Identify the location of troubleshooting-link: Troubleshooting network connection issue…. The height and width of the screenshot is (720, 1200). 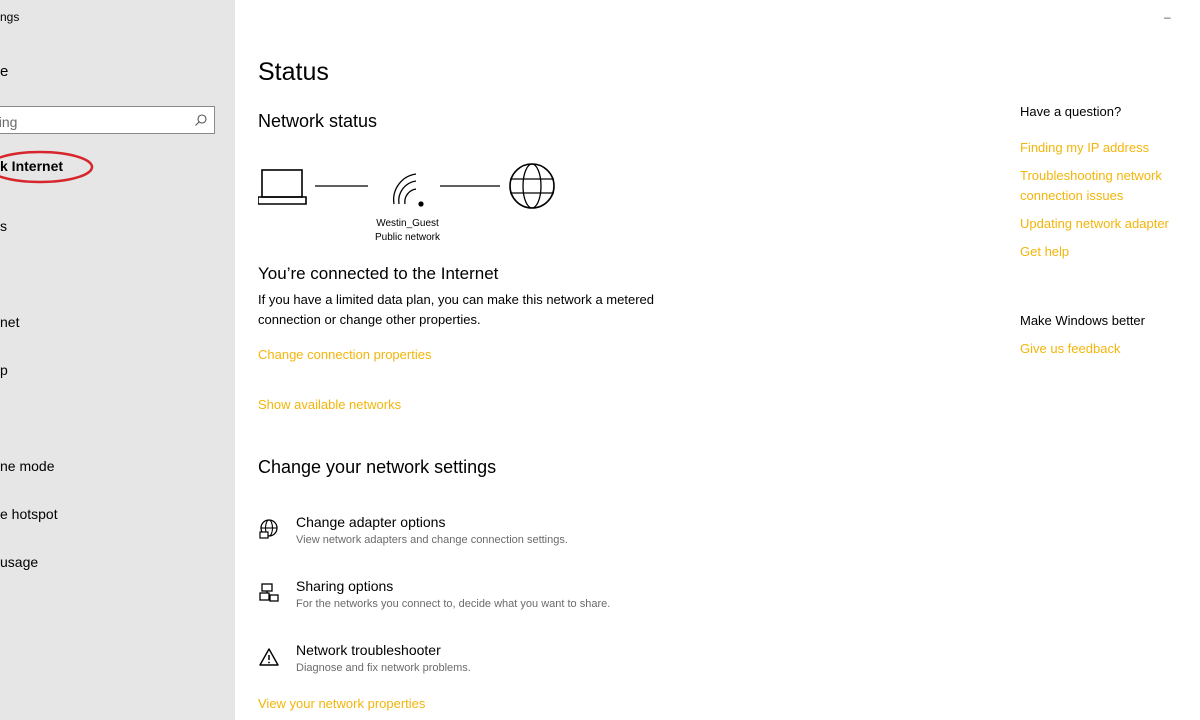
(1110, 186).